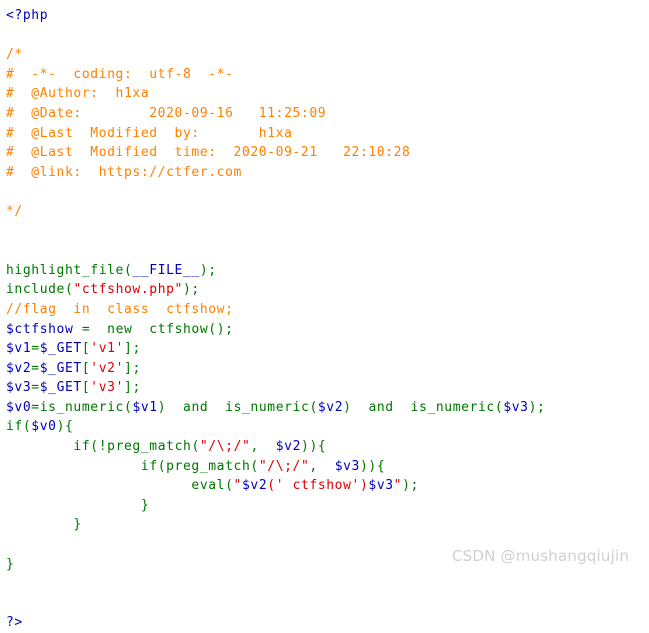 The width and height of the screenshot is (649, 633). I want to click on code-line-comment-close: */, so click(327, 212).